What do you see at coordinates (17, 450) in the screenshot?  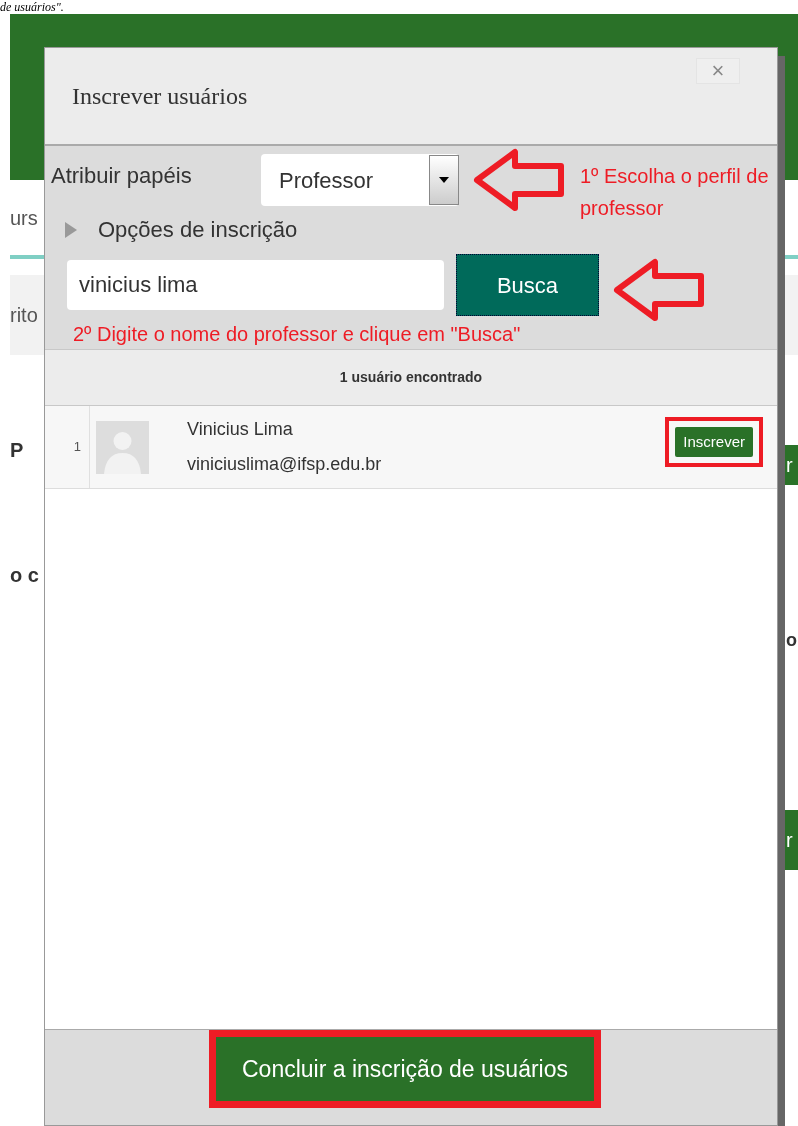 I see `row-text: P` at bounding box center [17, 450].